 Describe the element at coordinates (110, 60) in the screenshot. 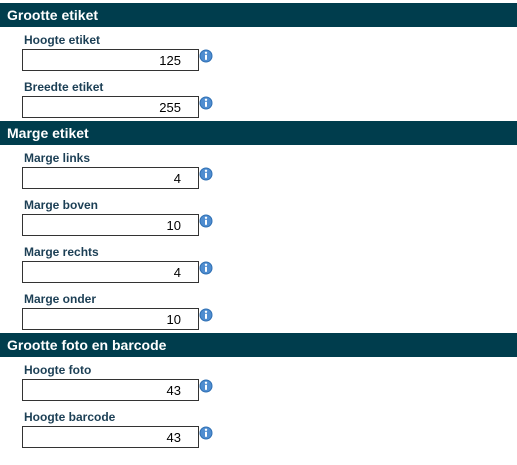

I see `hoogte-etiket-input` at that location.